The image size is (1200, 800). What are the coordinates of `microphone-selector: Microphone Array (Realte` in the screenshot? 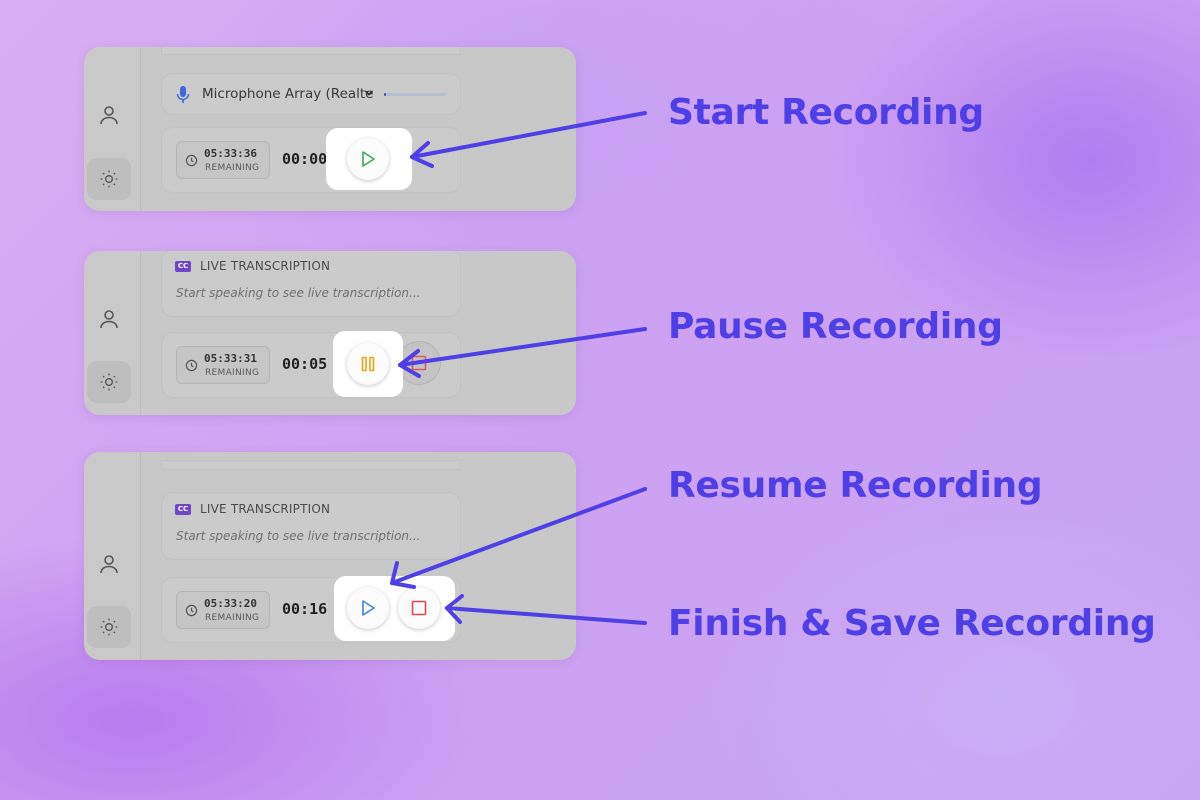 It's located at (311, 94).